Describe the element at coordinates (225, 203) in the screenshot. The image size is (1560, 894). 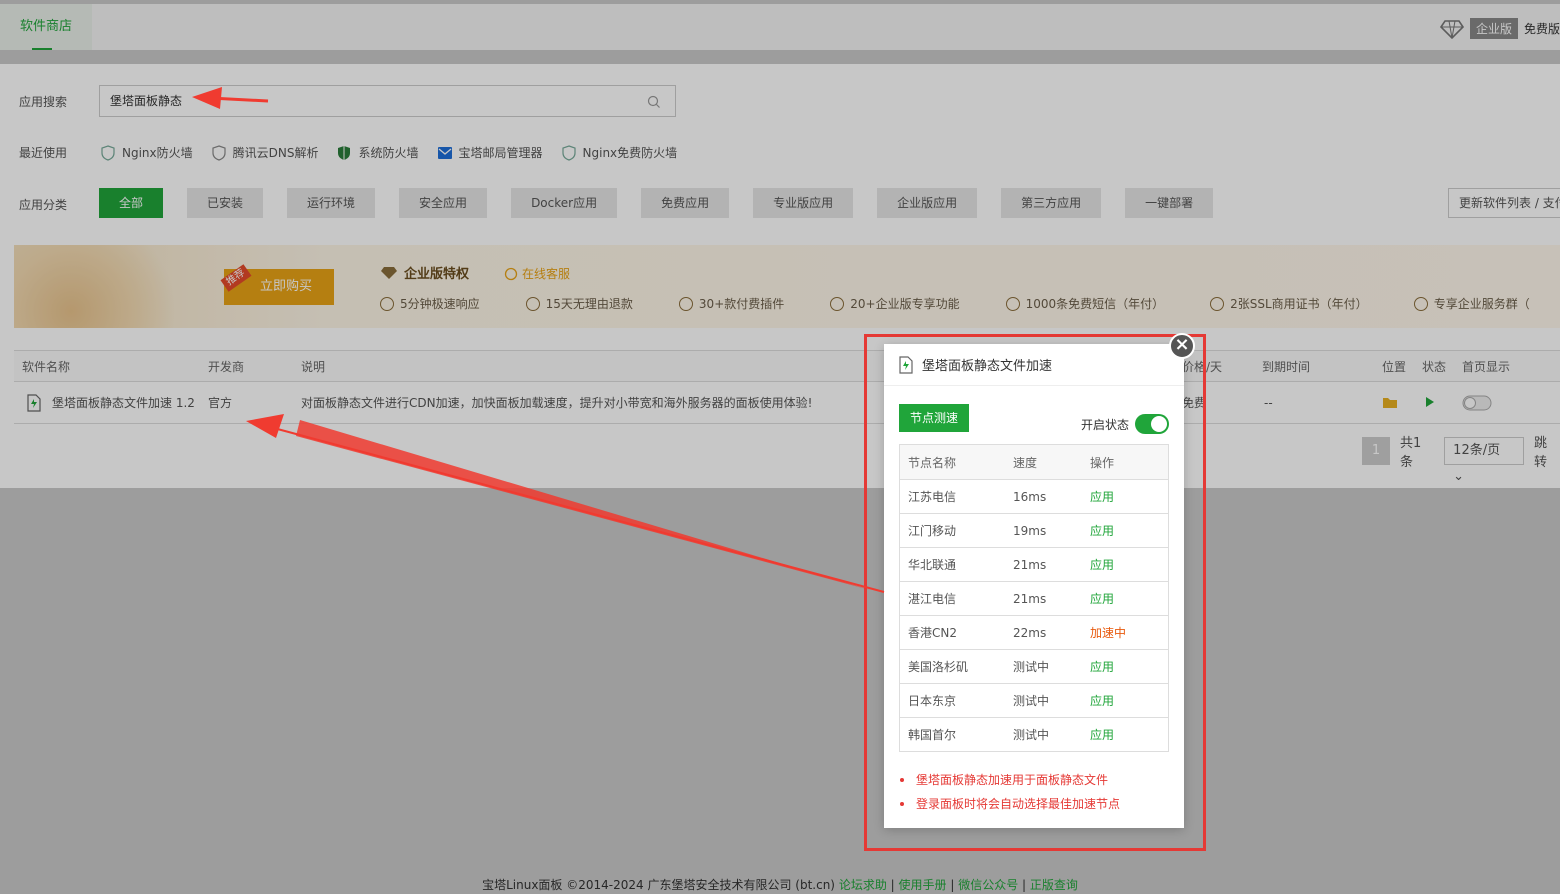
I see `category-installed: 已安装` at that location.